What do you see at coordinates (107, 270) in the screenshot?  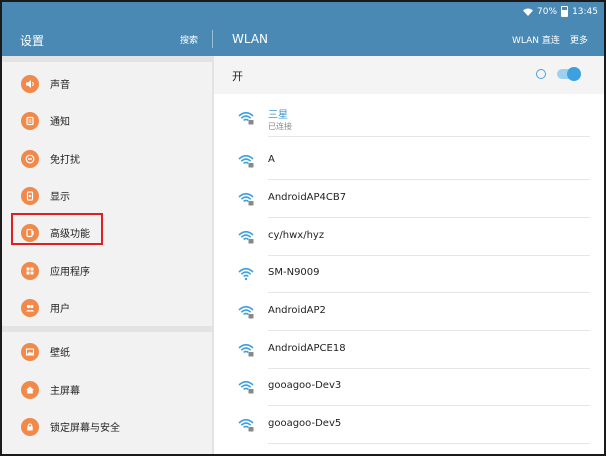 I see `sidebar-item-apps: 应用程序` at bounding box center [107, 270].